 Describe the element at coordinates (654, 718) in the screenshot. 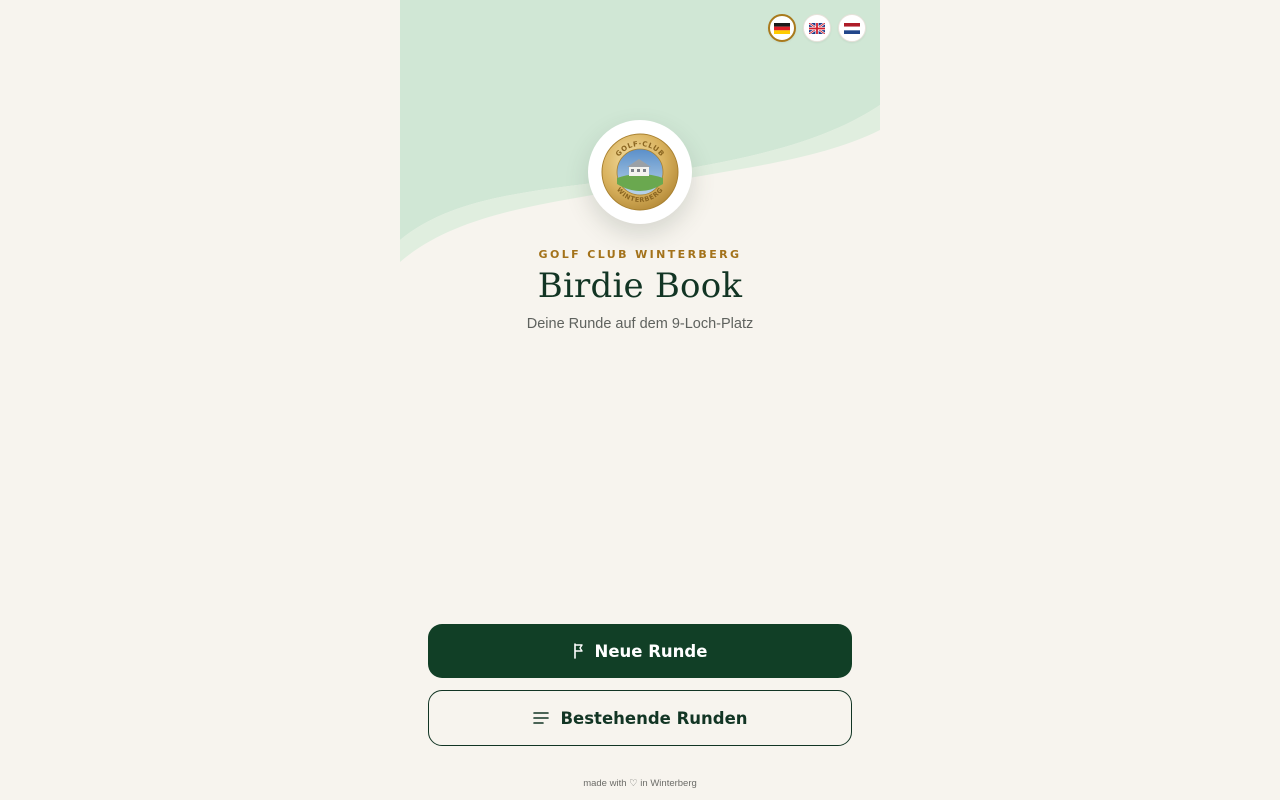

I see `existing-rounds-label: Bestehende Runden` at that location.